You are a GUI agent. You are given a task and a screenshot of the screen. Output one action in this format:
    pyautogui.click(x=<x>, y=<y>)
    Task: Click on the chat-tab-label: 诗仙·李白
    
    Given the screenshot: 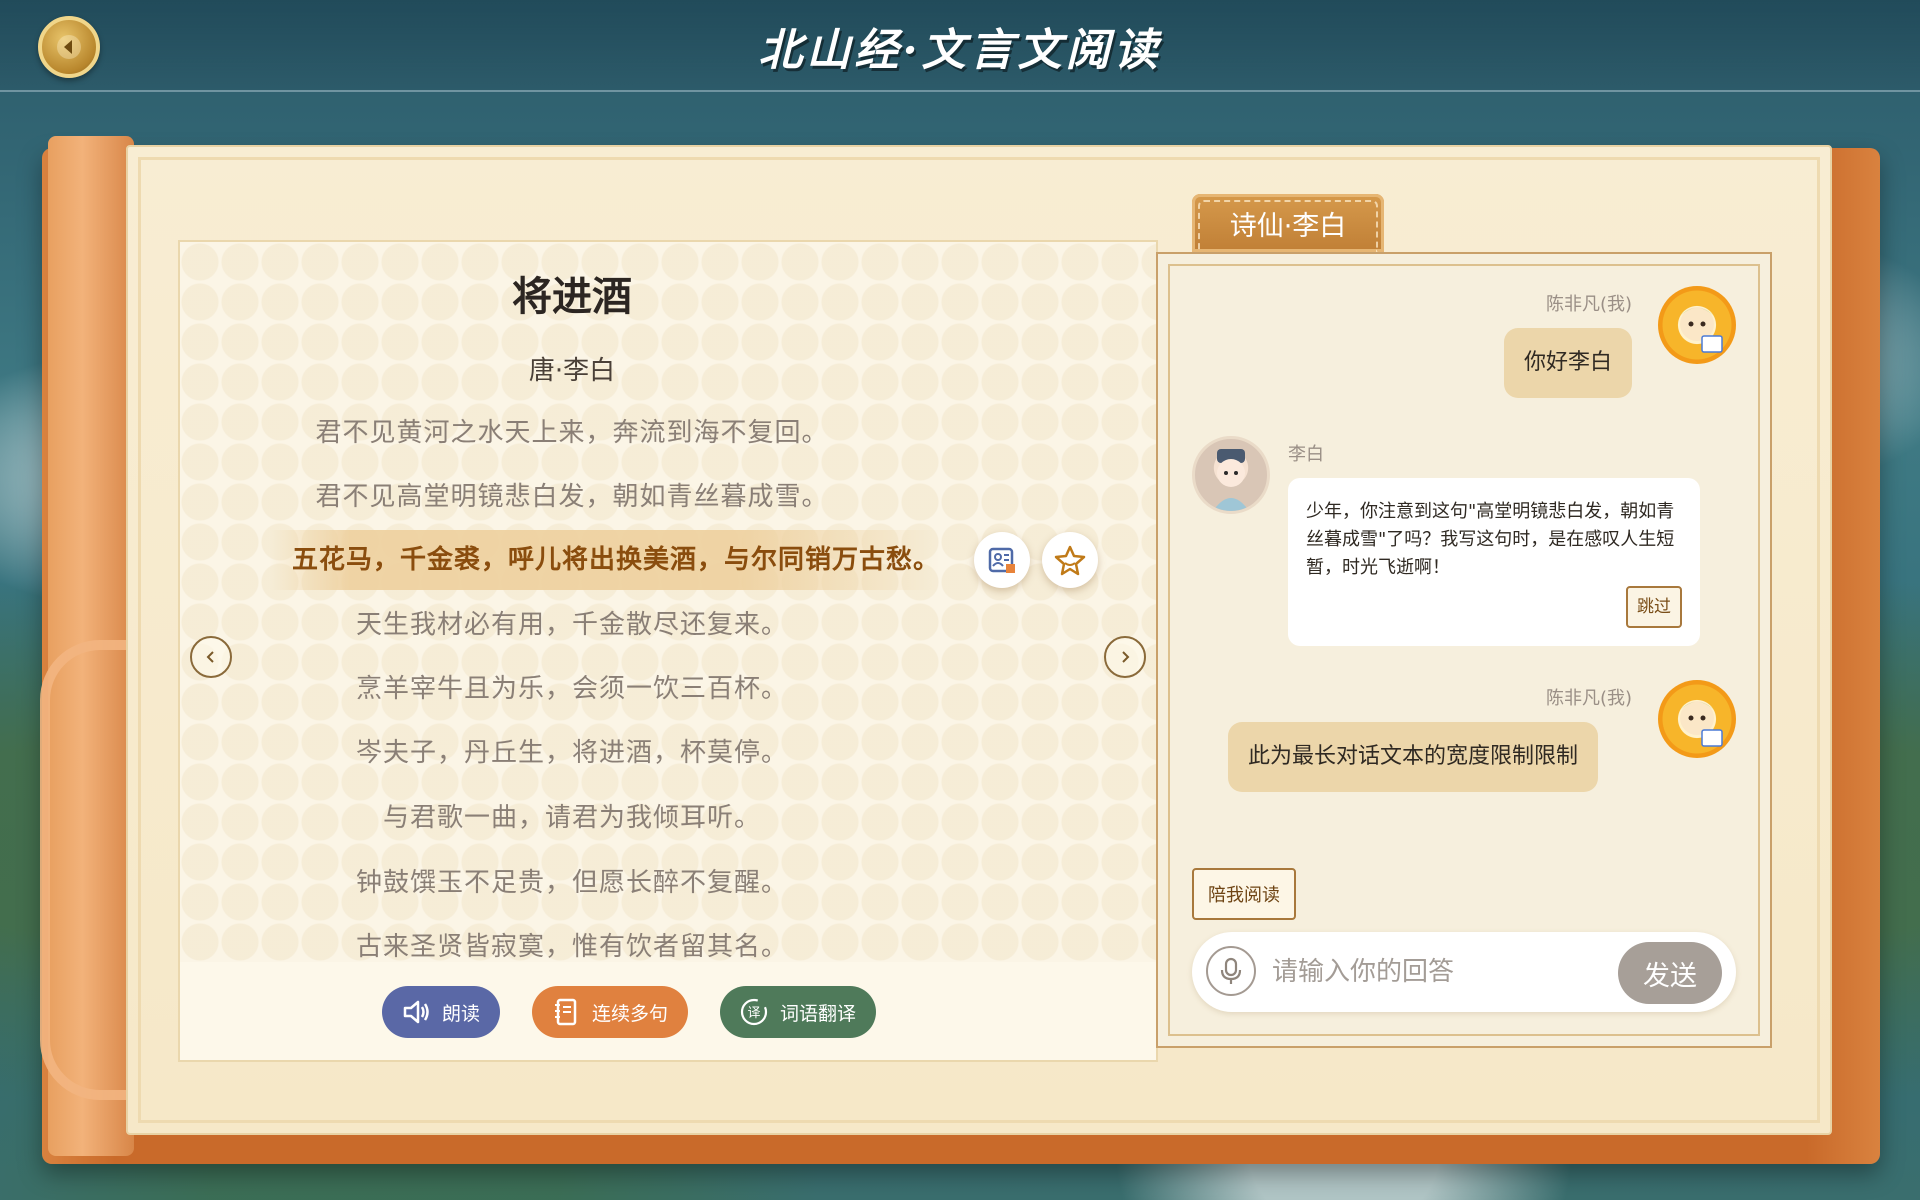 What is the action you would take?
    pyautogui.click(x=1288, y=226)
    